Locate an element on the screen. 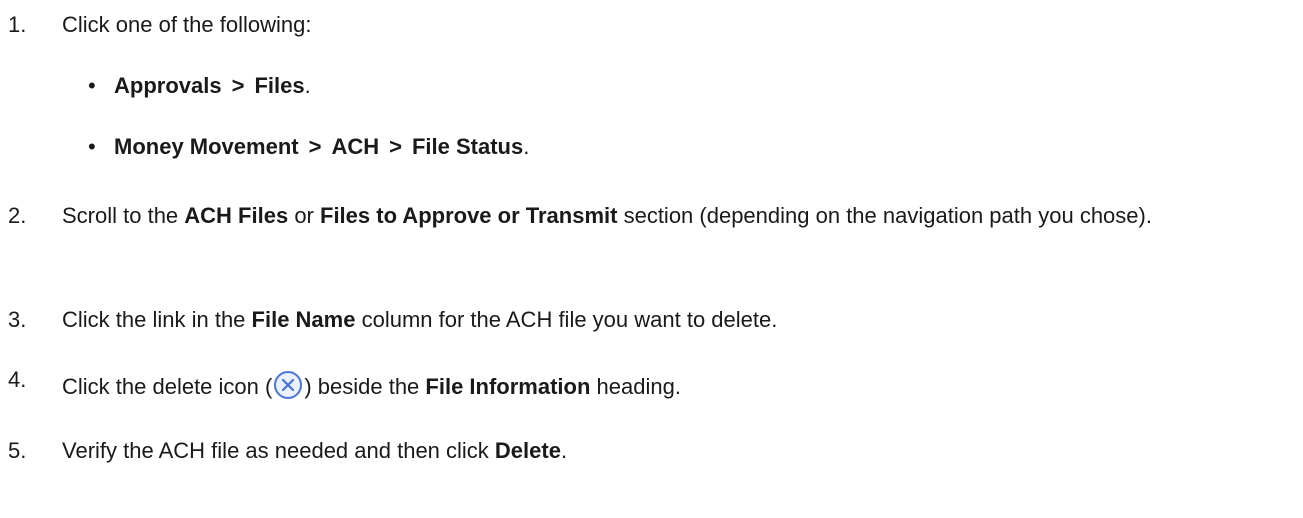 The height and width of the screenshot is (518, 1303). text-run: ) beside the is located at coordinates (365, 386).